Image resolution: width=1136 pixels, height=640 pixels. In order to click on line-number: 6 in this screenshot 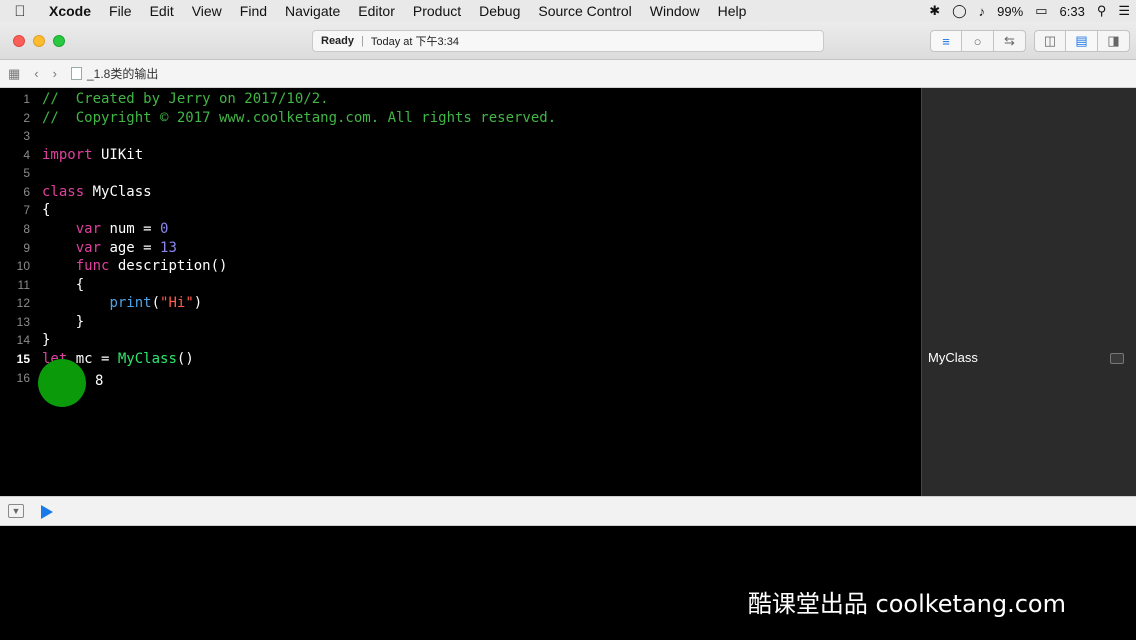, I will do `click(26, 192)`.